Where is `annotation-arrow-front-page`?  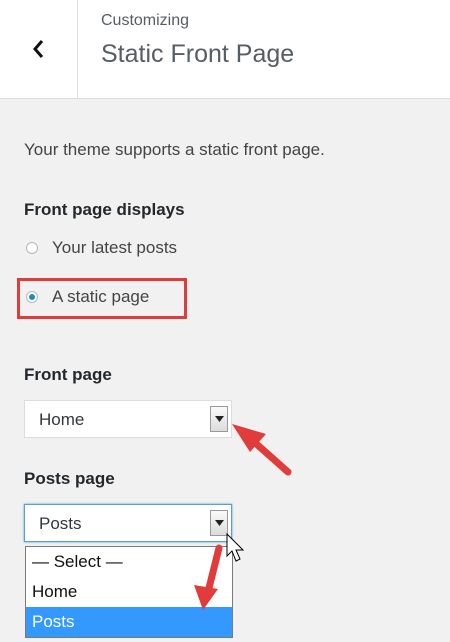 annotation-arrow-front-page is located at coordinates (262, 450).